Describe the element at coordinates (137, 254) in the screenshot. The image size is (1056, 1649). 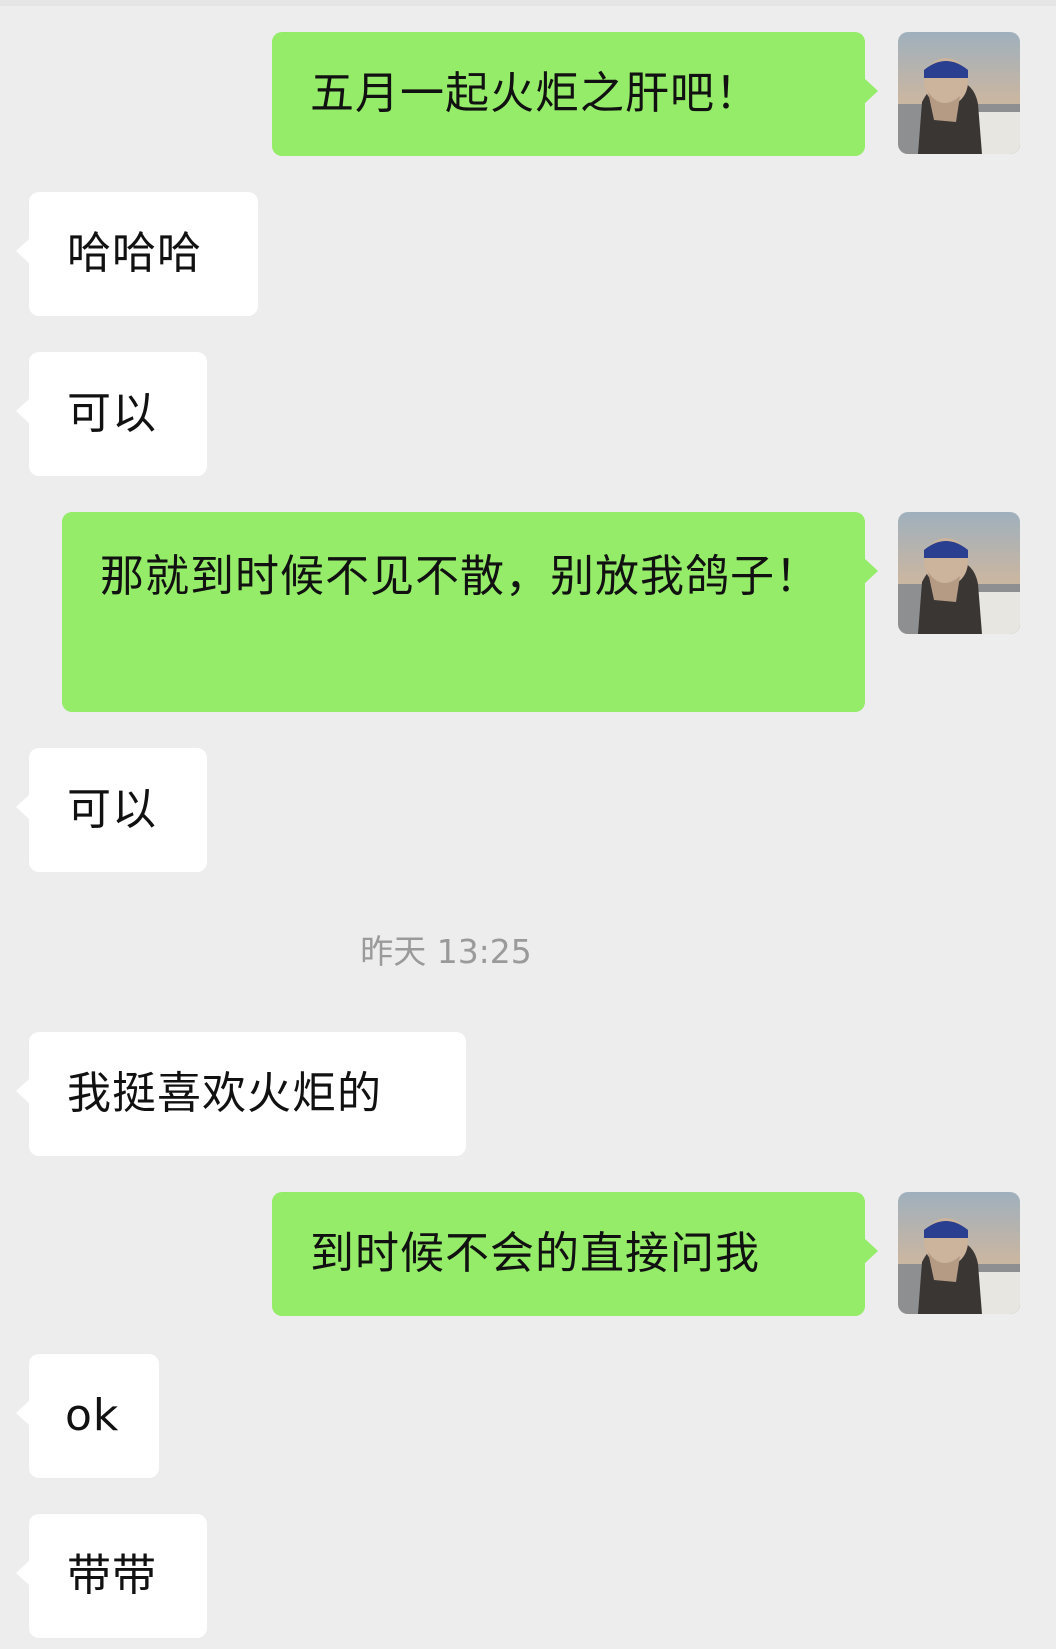
I see `incoming-message-bubble: 哈哈哈` at that location.